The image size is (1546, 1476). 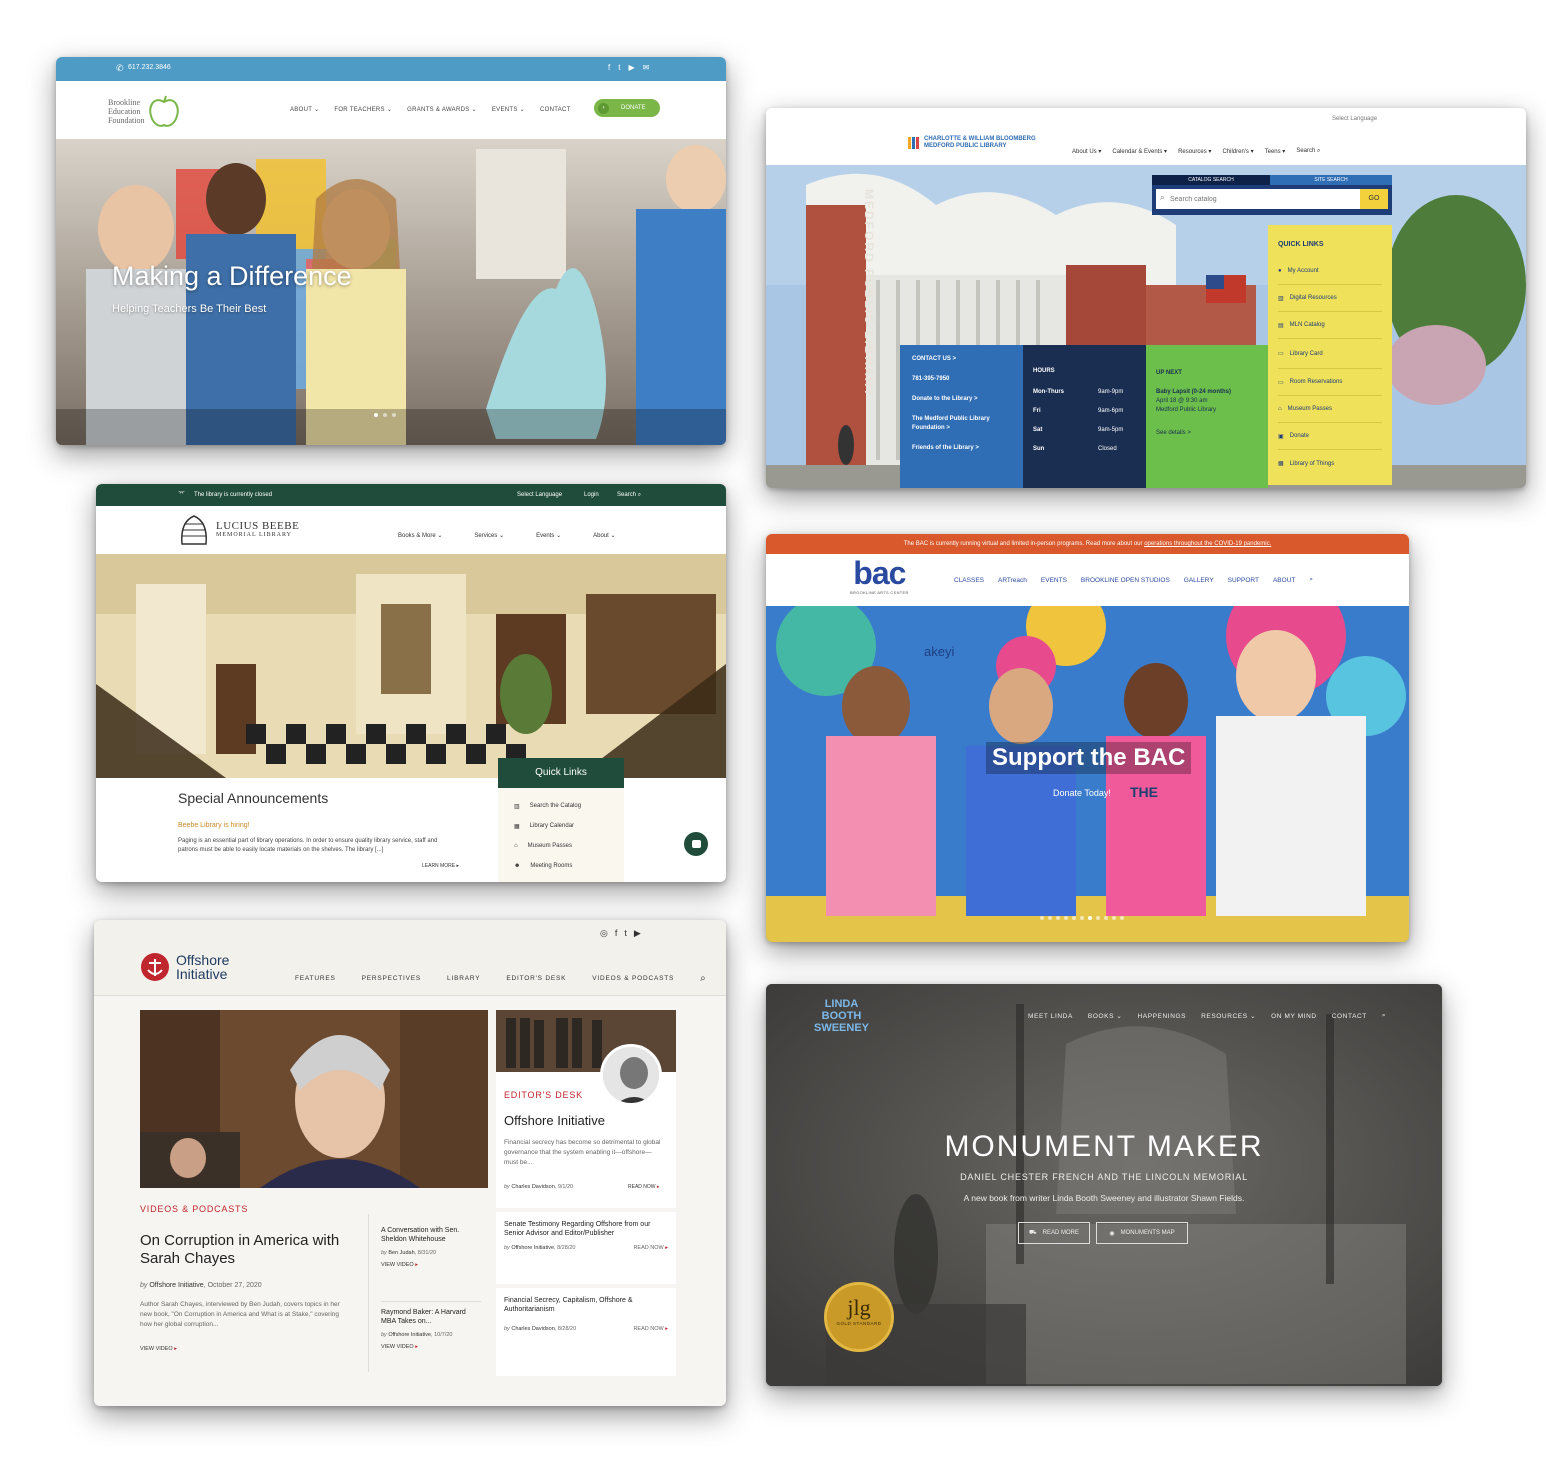 What do you see at coordinates (536, 978) in the screenshot?
I see `nav-editors-desk: EDITOR'S DESK` at bounding box center [536, 978].